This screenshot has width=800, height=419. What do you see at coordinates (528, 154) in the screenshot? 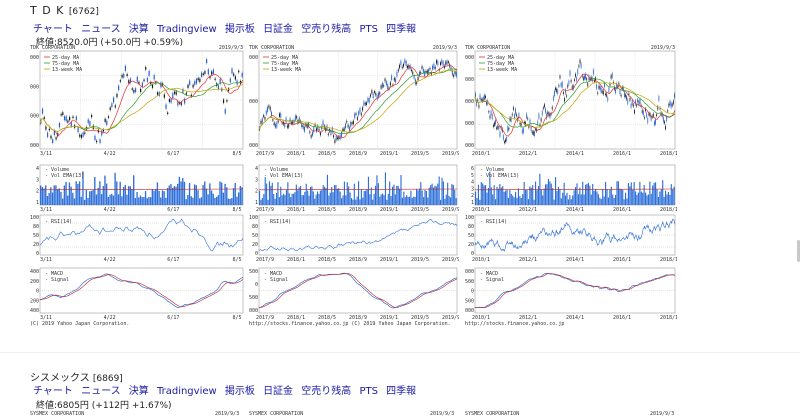
I see `x-label: 2012/1` at bounding box center [528, 154].